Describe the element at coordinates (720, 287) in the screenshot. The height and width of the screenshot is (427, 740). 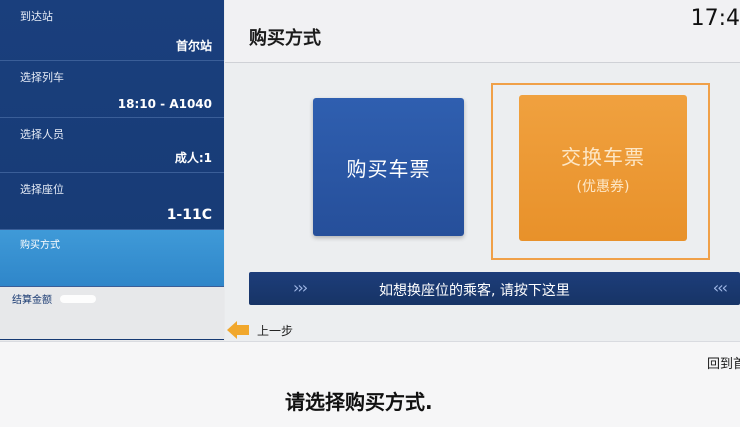
I see `chevrons-left-icon: ‹‹‹` at that location.